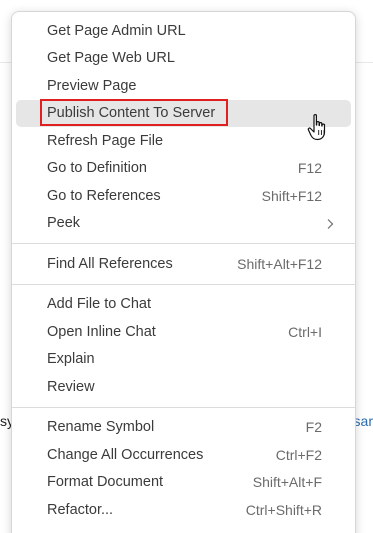 This screenshot has height=533, width=373. I want to click on menu-item-label: Go to References, so click(104, 195).